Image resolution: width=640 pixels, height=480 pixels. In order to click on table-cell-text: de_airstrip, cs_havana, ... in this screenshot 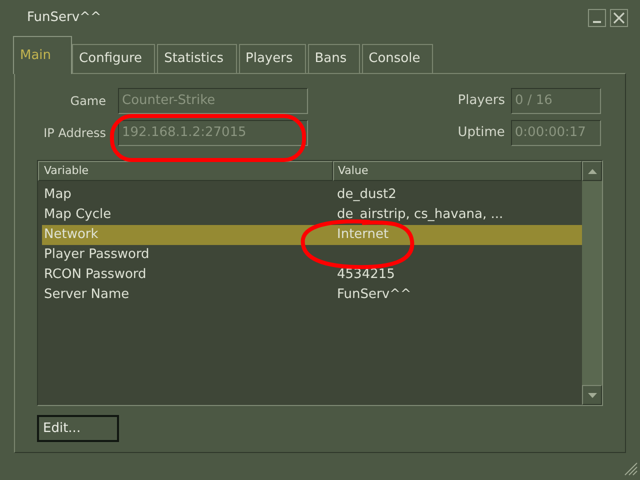, I will do `click(420, 215)`.